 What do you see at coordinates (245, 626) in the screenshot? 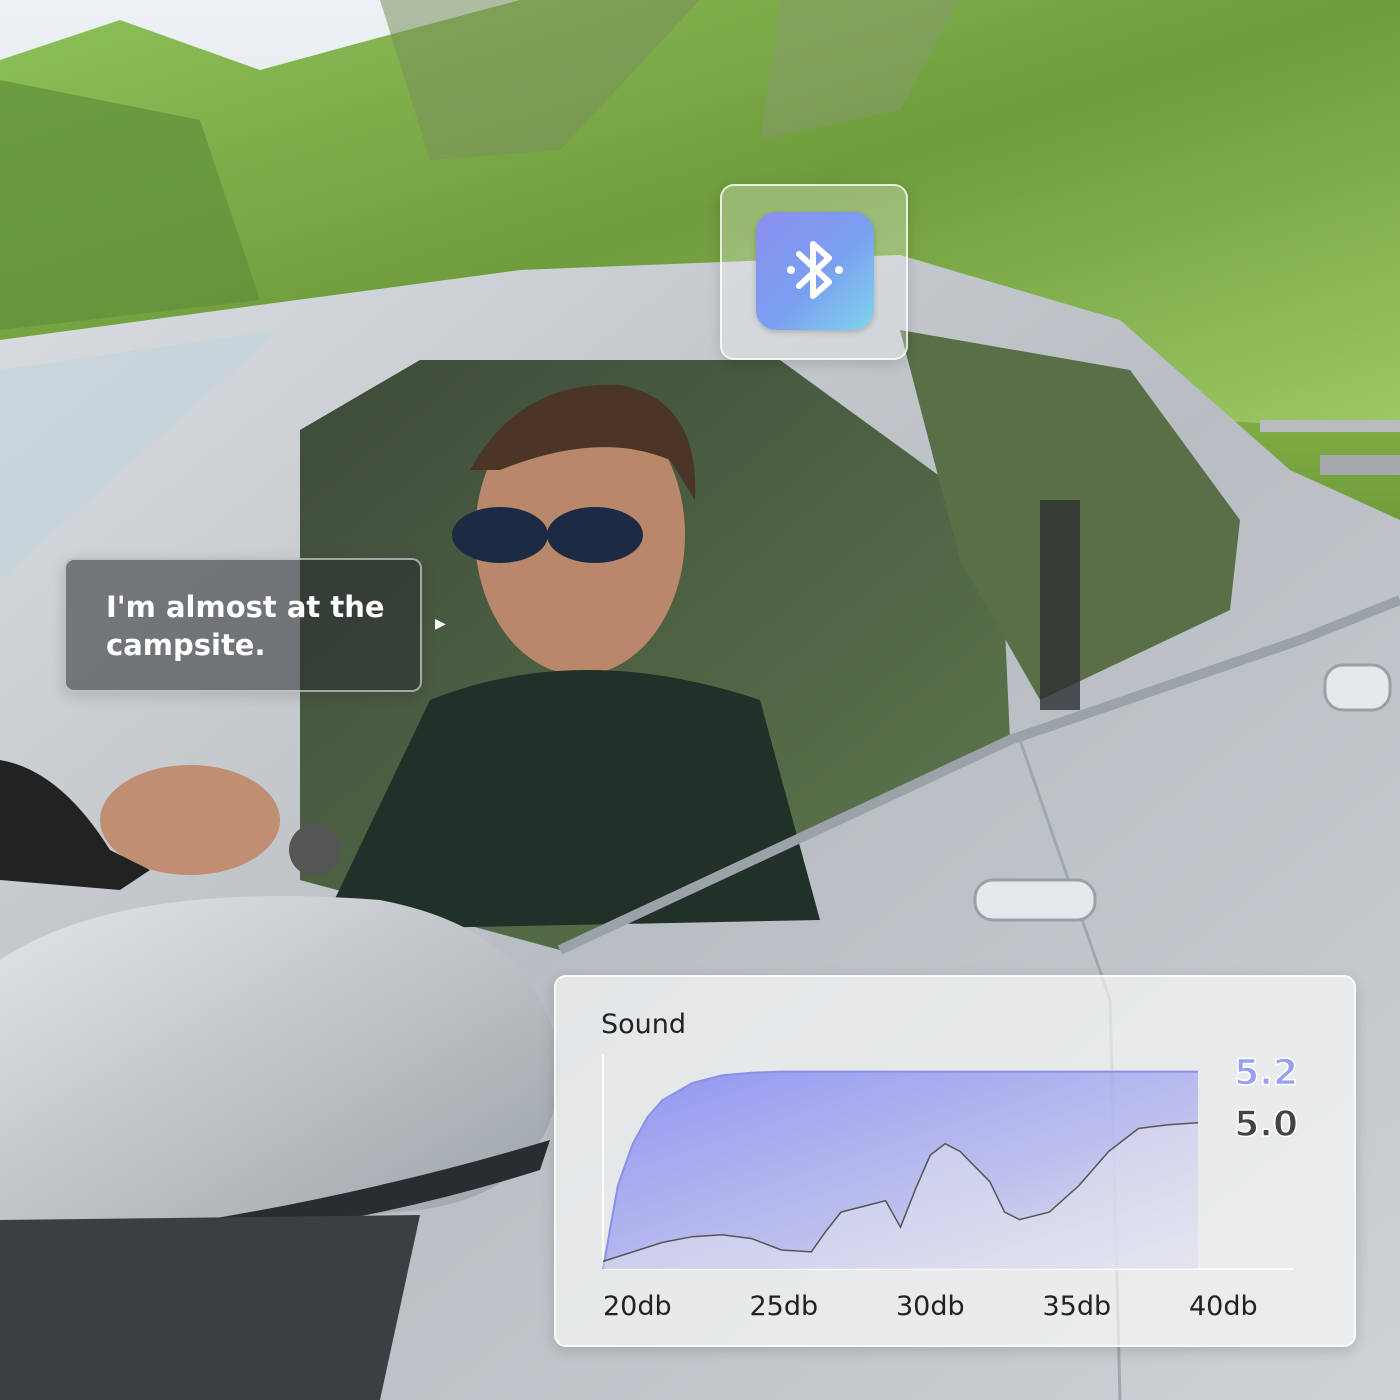
I see `speech-text: I'm almost at the campsite.` at bounding box center [245, 626].